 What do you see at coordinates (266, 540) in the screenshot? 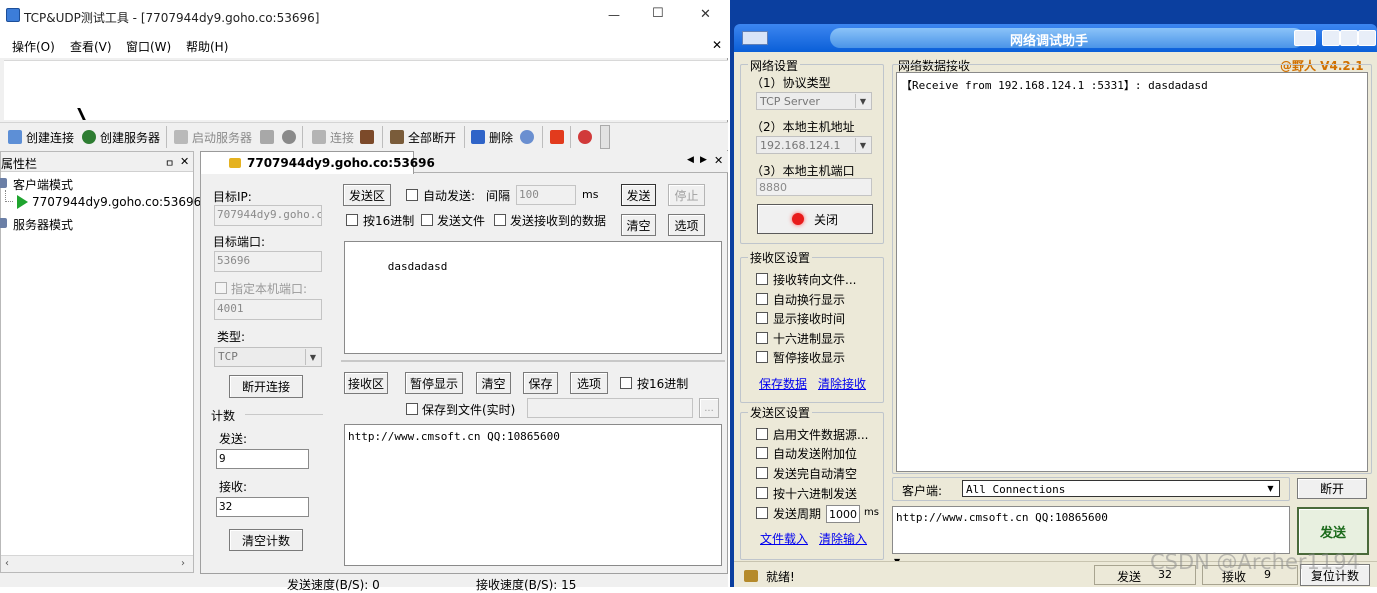
I see `clear-count-button: 清空计数` at bounding box center [266, 540].